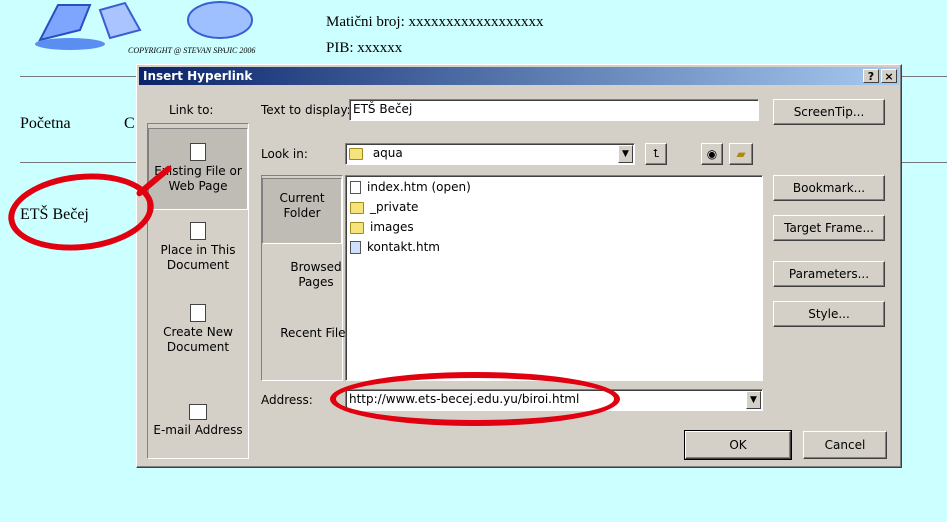 This screenshot has width=947, height=522. What do you see at coordinates (306, 110) in the screenshot?
I see `text-to-display-label: Text to display:` at bounding box center [306, 110].